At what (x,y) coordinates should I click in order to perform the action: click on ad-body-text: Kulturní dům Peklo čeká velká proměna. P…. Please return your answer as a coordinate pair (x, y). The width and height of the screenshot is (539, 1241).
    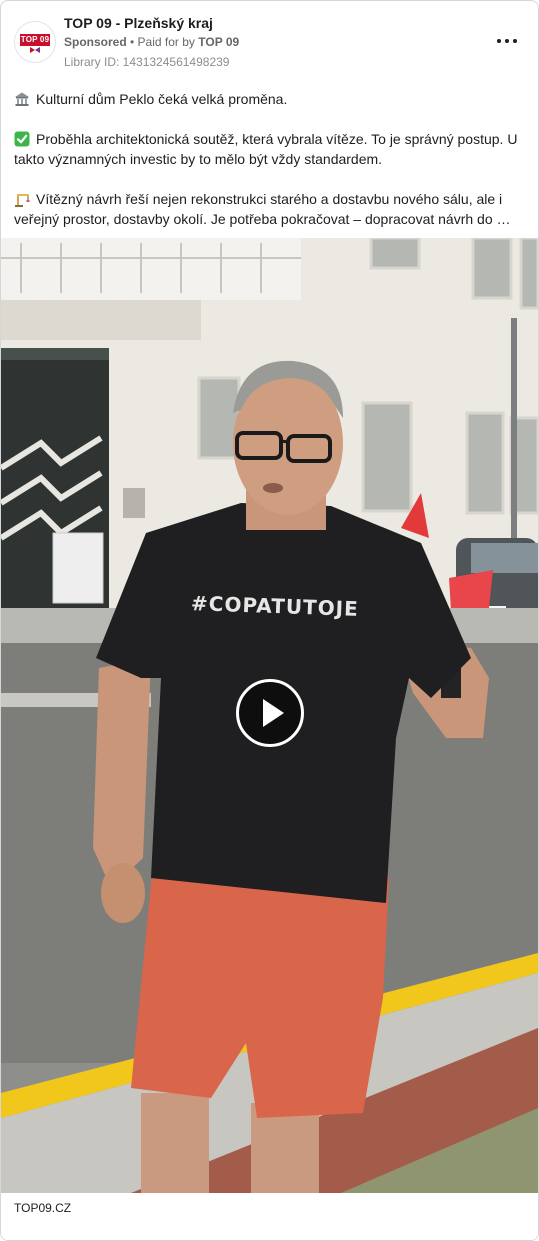
    Looking at the image, I should click on (270, 169).